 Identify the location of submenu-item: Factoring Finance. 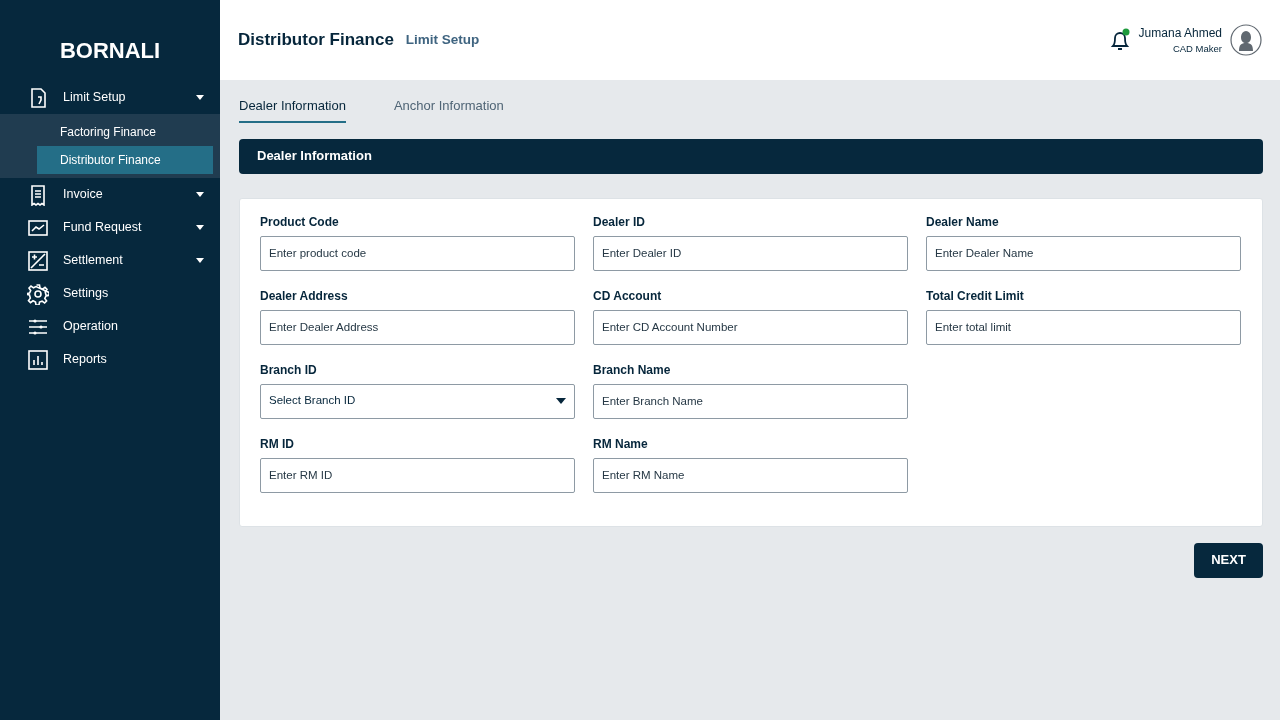
(106, 132).